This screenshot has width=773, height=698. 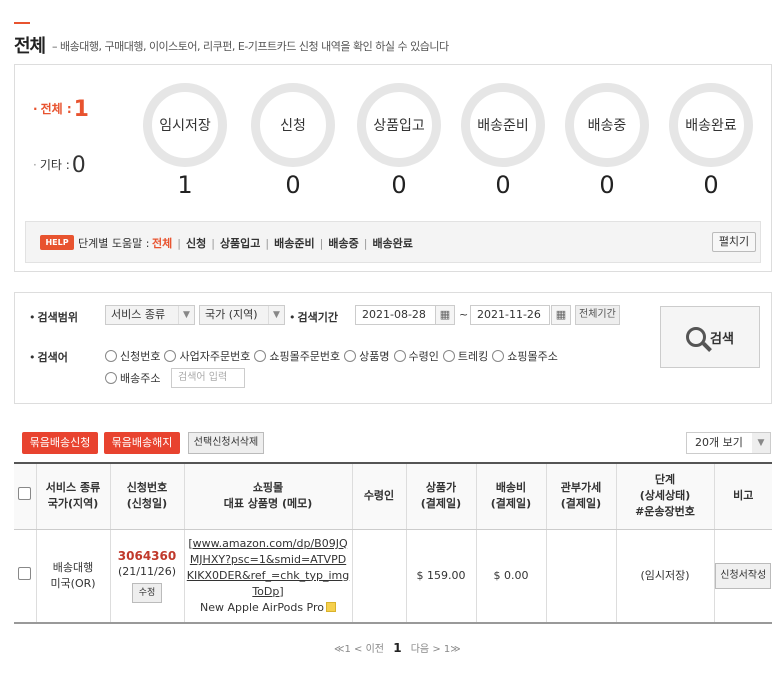 What do you see at coordinates (240, 243) in the screenshot?
I see `help-link-received: 상품입고` at bounding box center [240, 243].